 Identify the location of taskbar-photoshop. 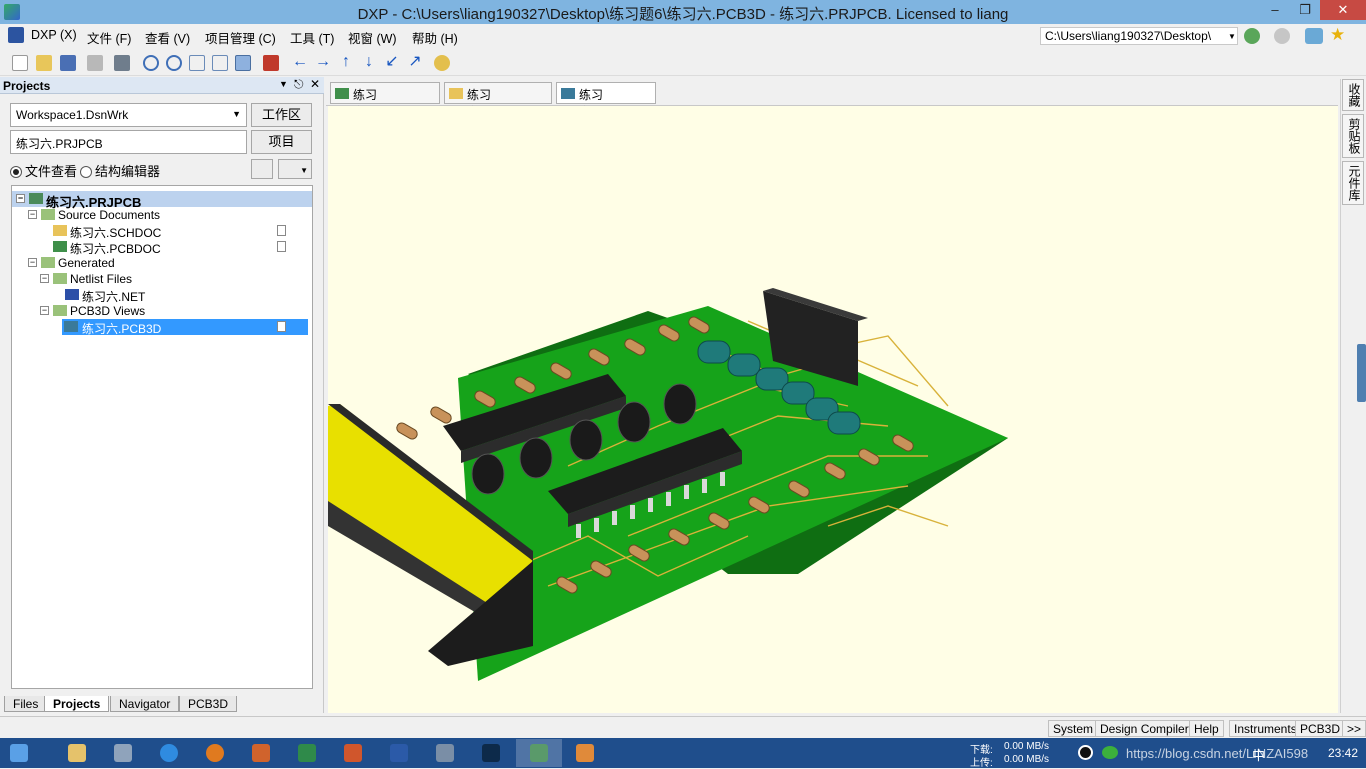
(491, 753).